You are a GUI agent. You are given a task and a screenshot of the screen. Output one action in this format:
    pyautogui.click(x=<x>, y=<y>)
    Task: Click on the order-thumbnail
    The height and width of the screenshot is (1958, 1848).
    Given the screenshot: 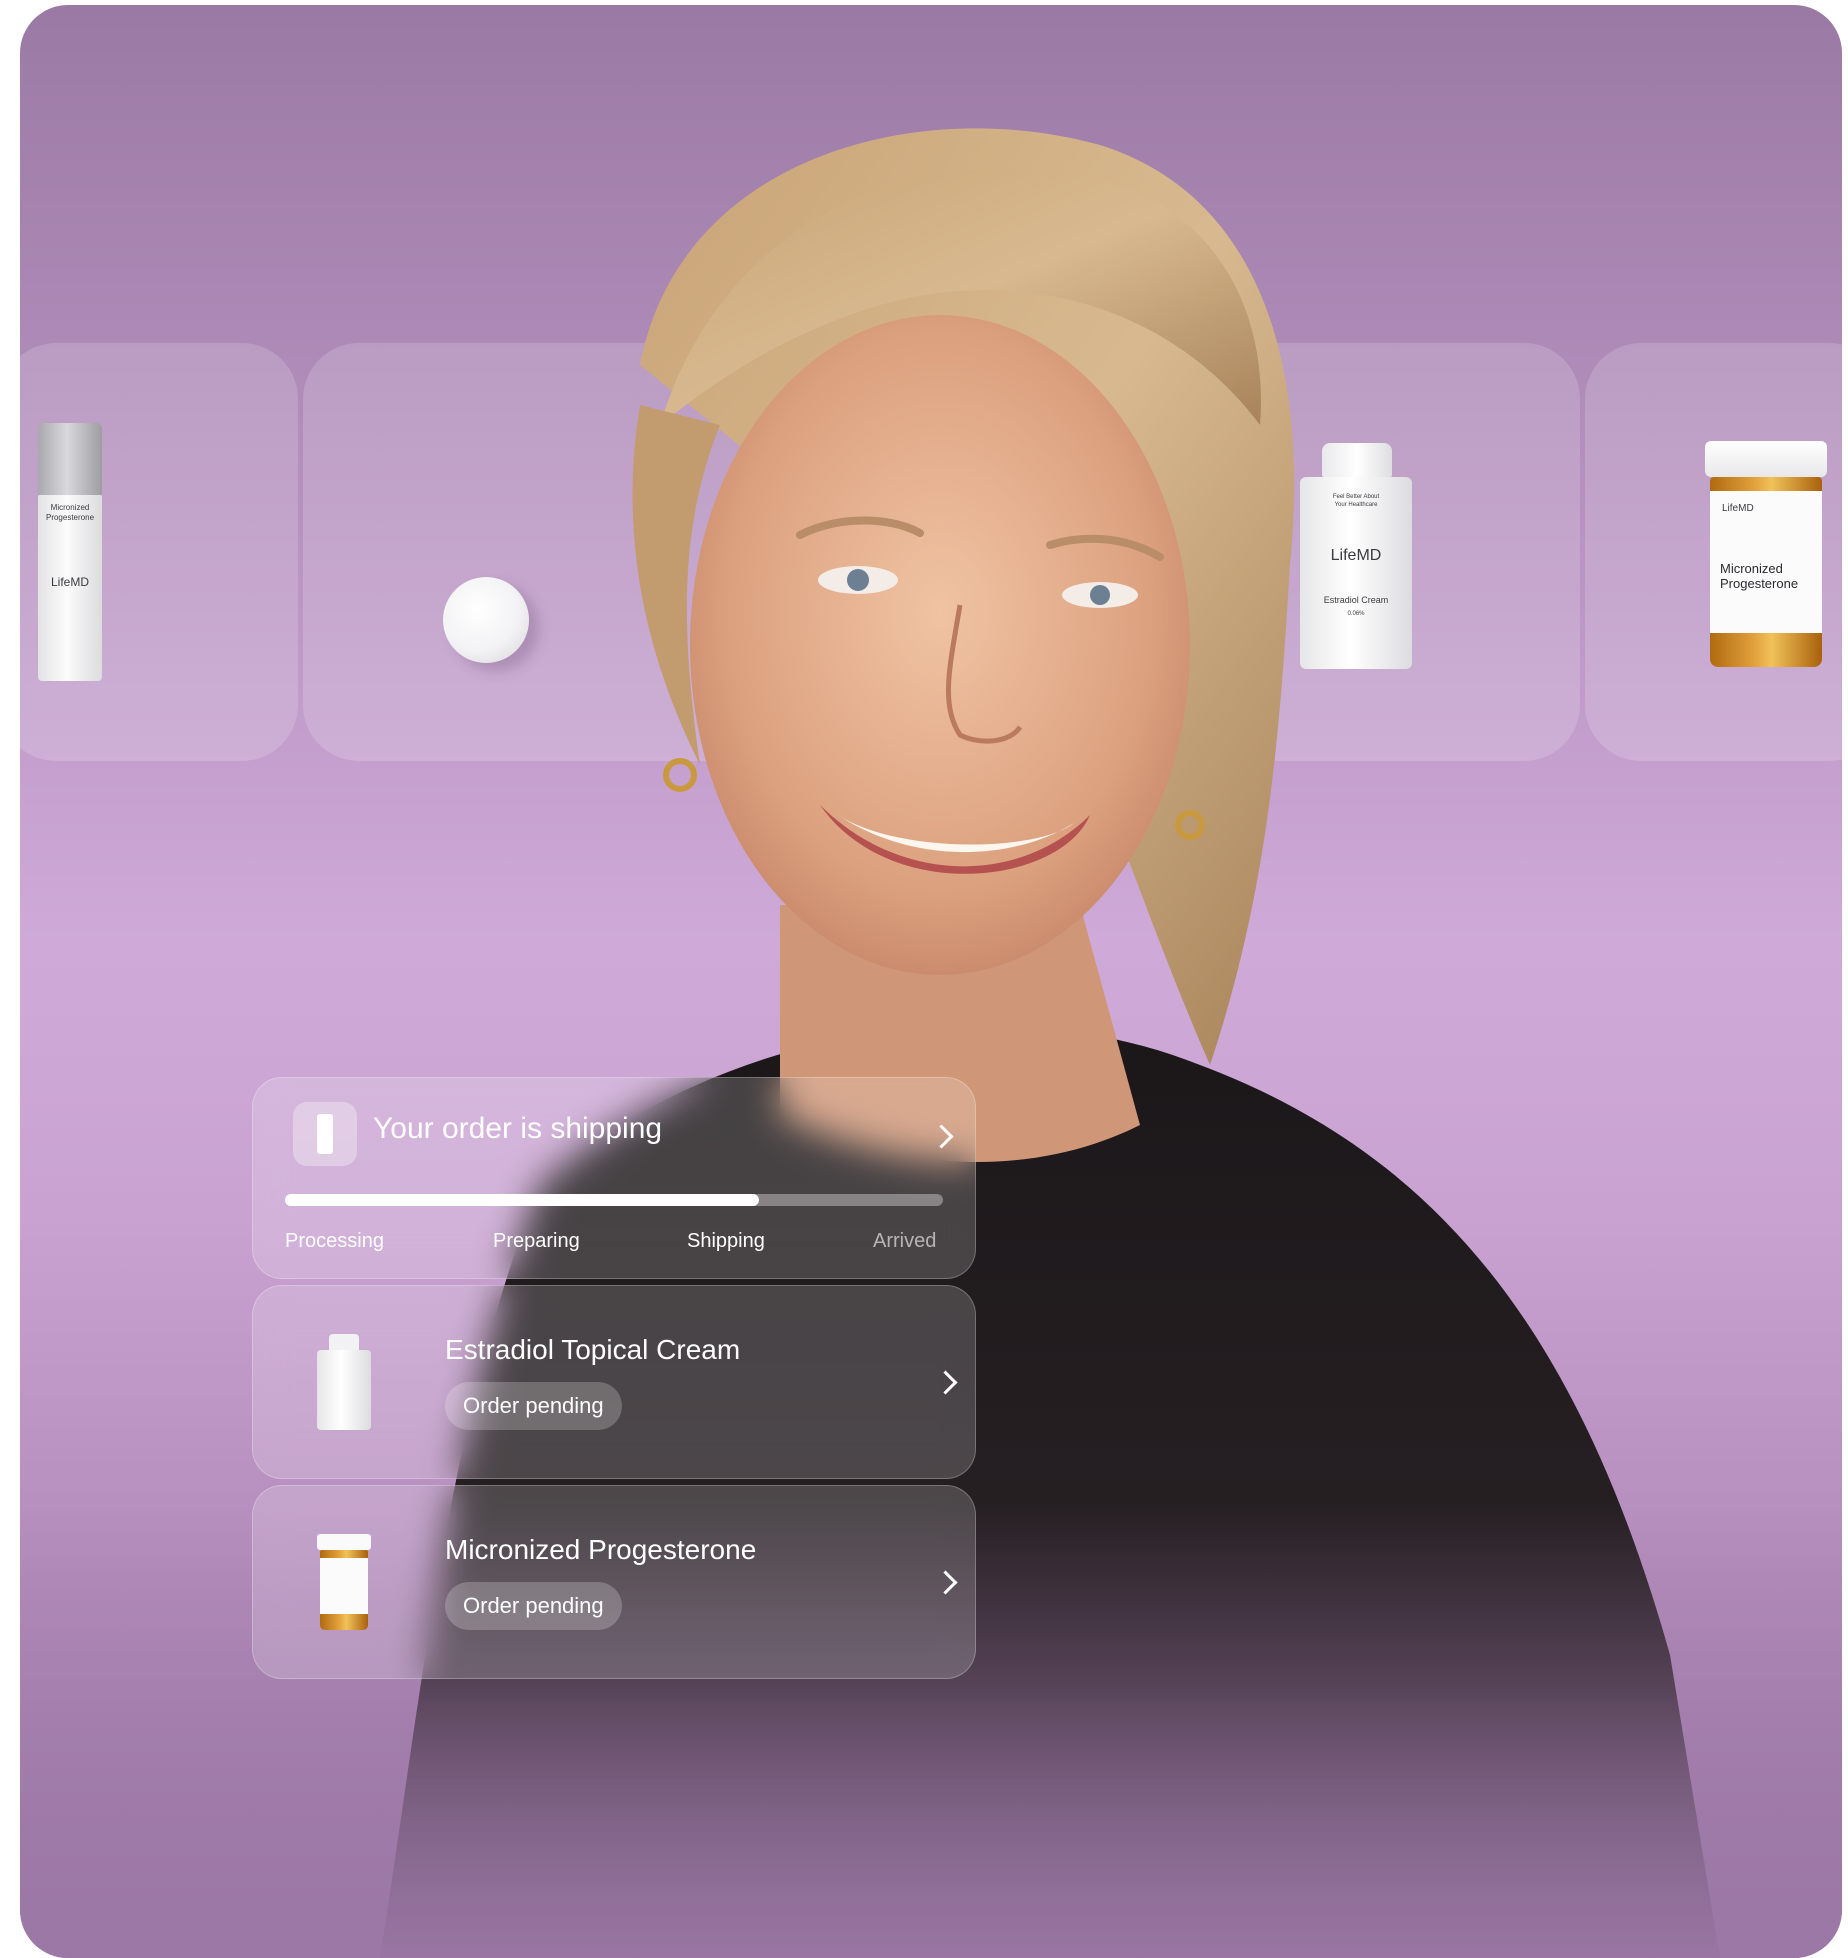 What is the action you would take?
    pyautogui.click(x=325, y=1134)
    